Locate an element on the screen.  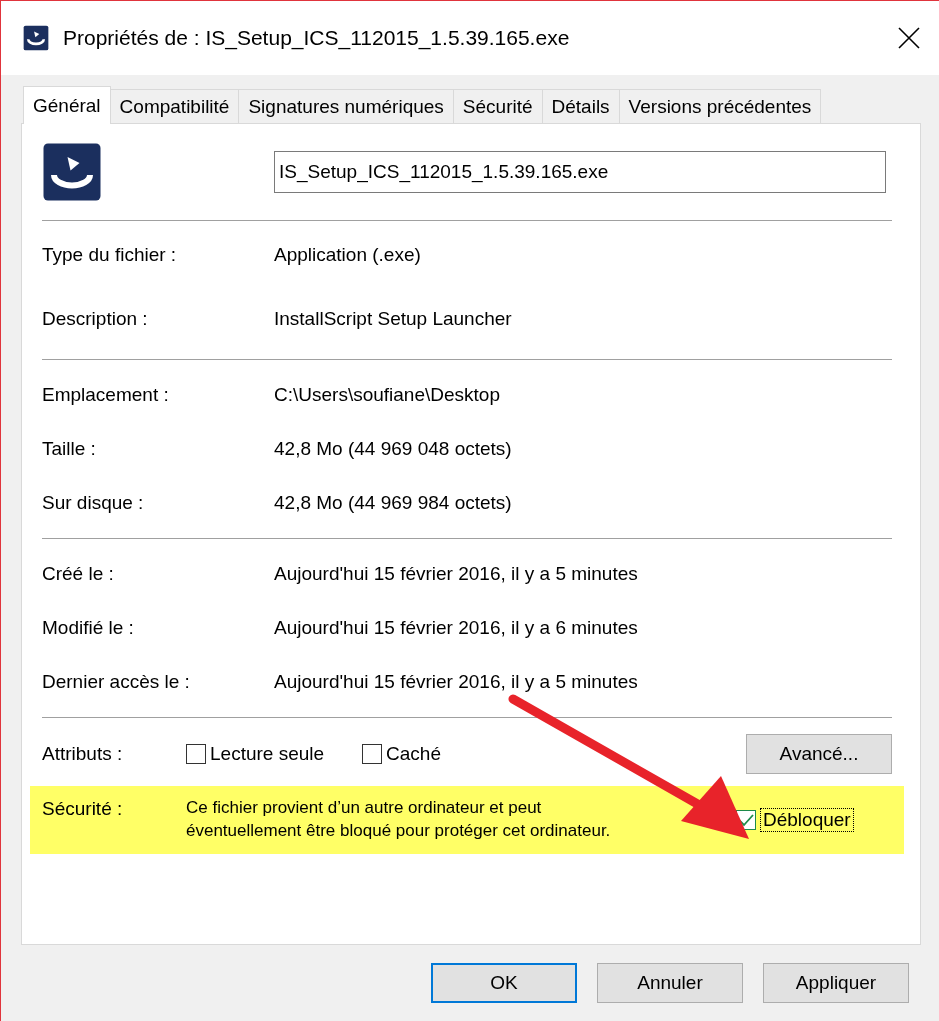
tab: Versions précédentes is located at coordinates (720, 106).